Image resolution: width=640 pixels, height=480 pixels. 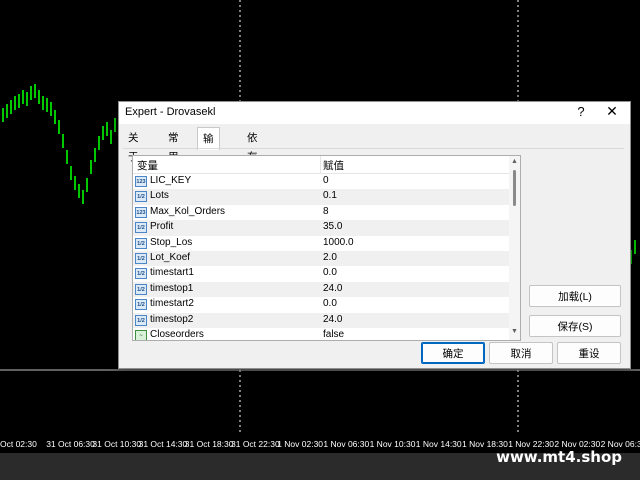 I want to click on variable-name: LIC_KEY, so click(x=171, y=180).